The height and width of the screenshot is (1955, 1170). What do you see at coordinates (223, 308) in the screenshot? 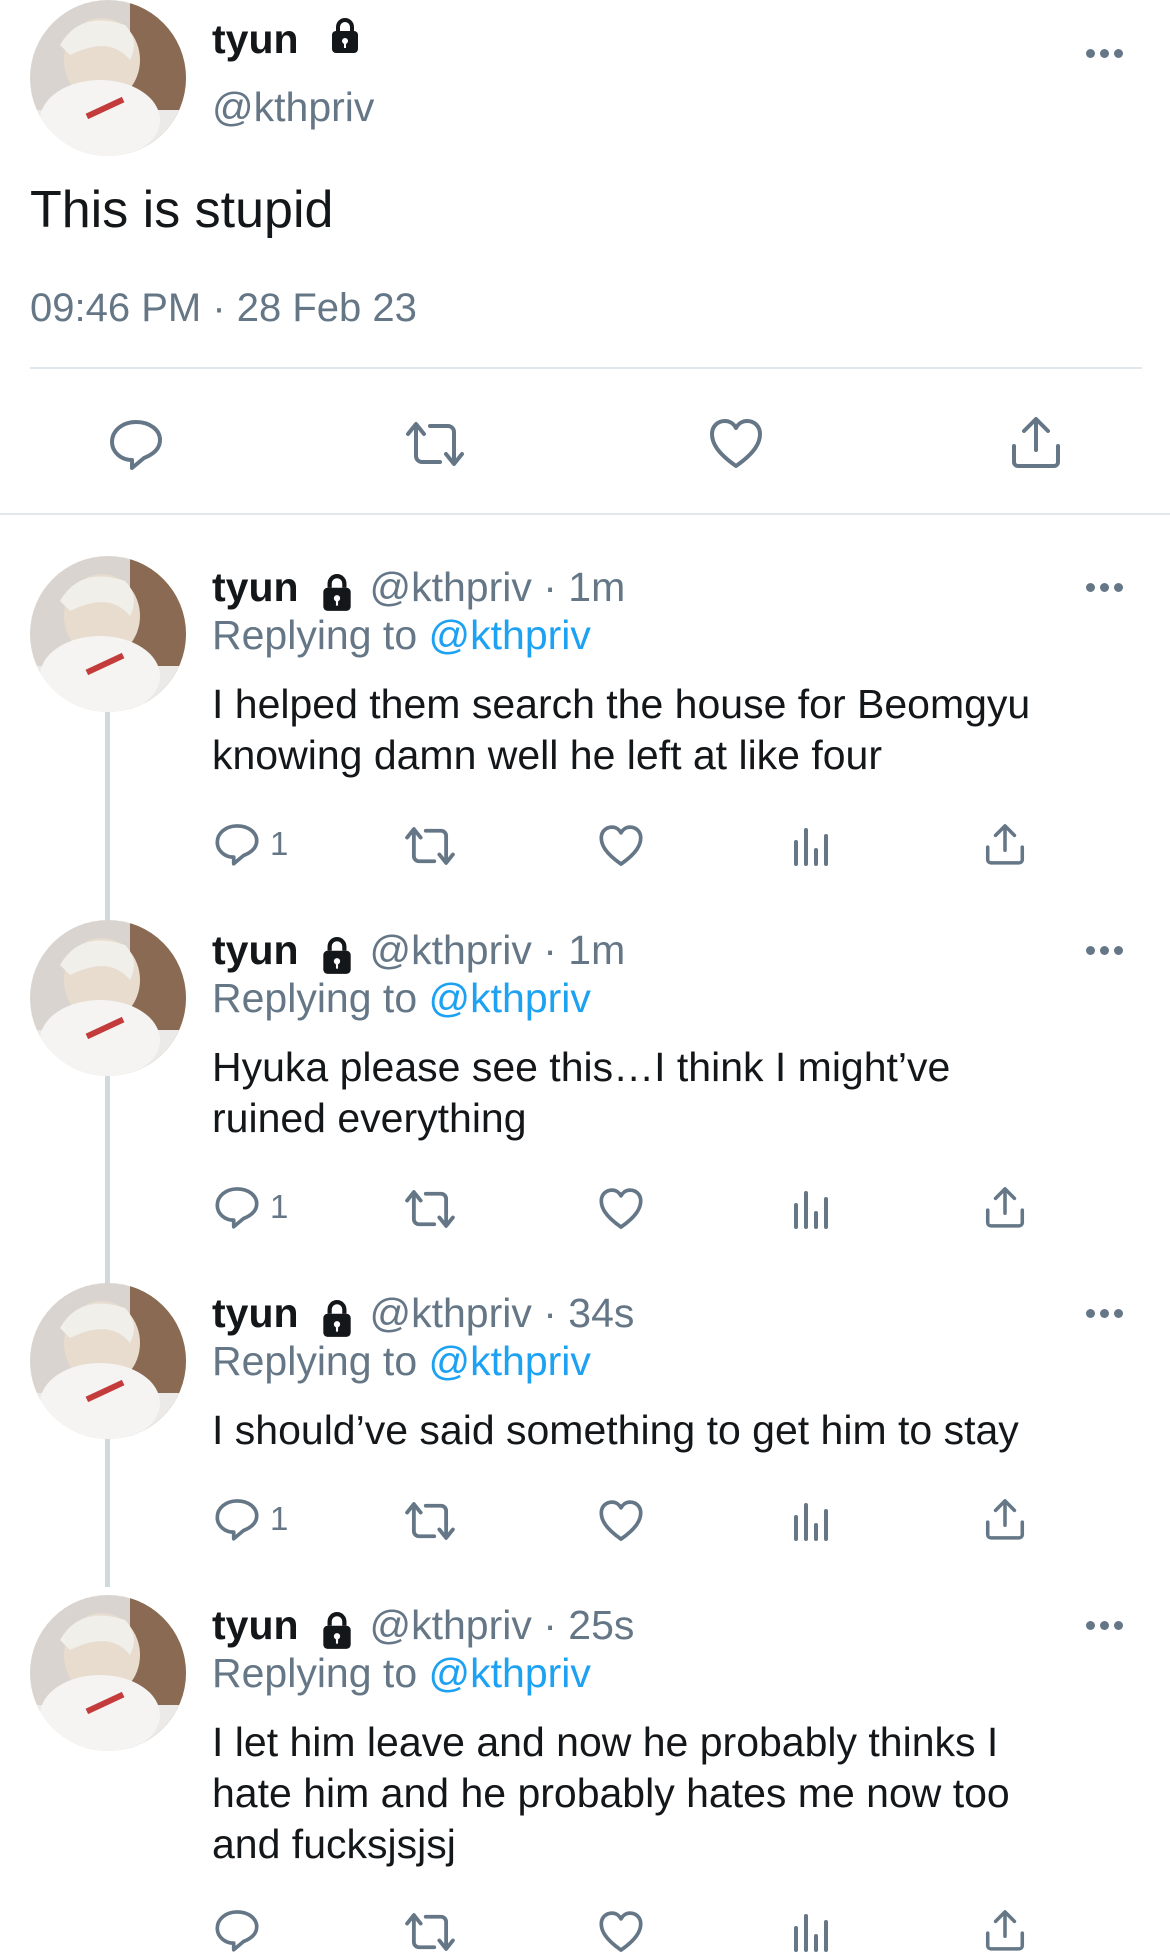
I see `timestamp: 09:46 PM · 28 Feb 23` at bounding box center [223, 308].